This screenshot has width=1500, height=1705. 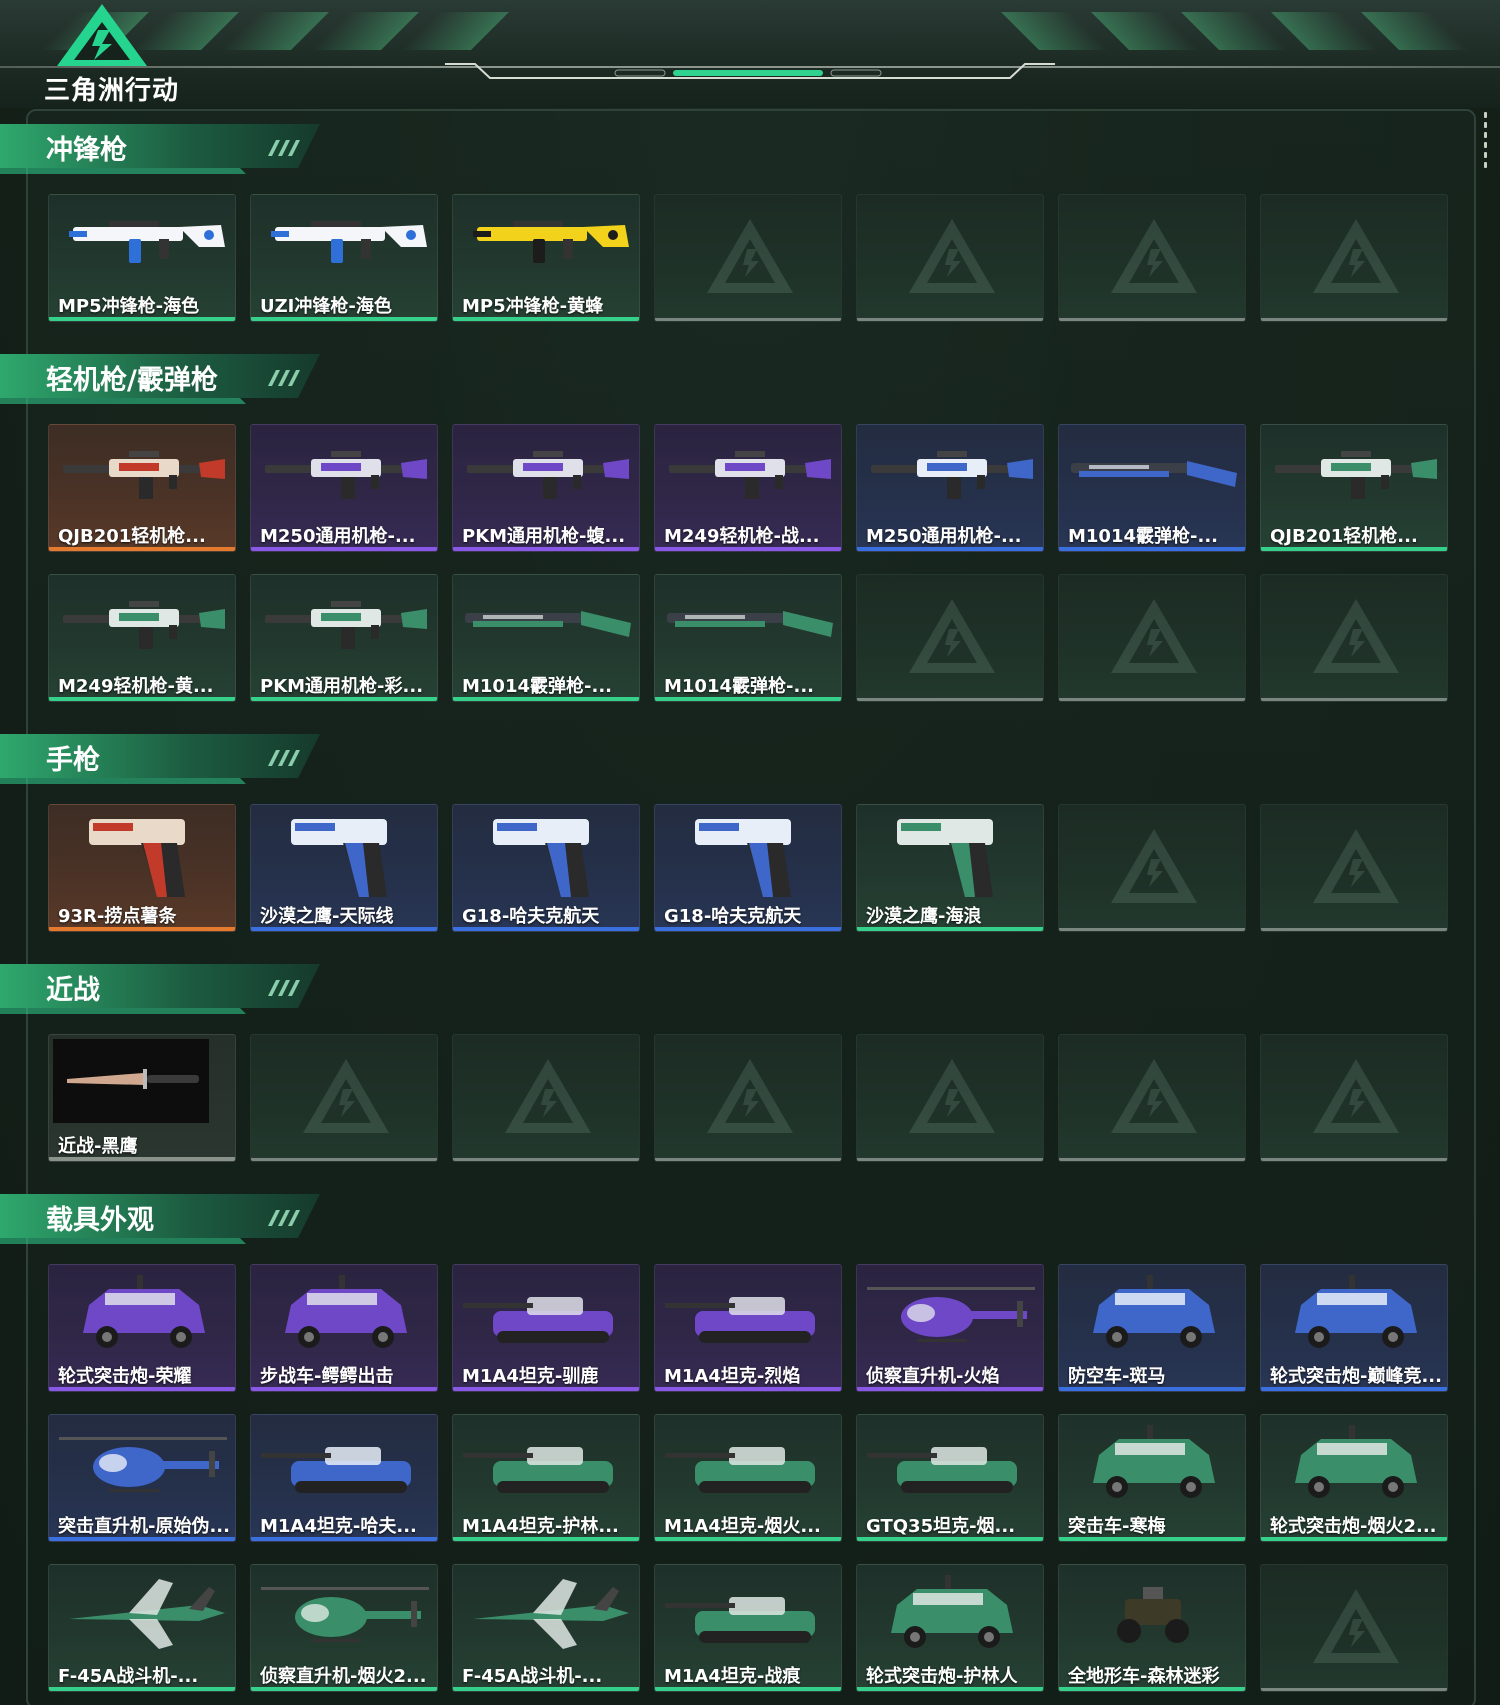 What do you see at coordinates (1153, 1615) in the screenshot?
I see `atv-skin-icon` at bounding box center [1153, 1615].